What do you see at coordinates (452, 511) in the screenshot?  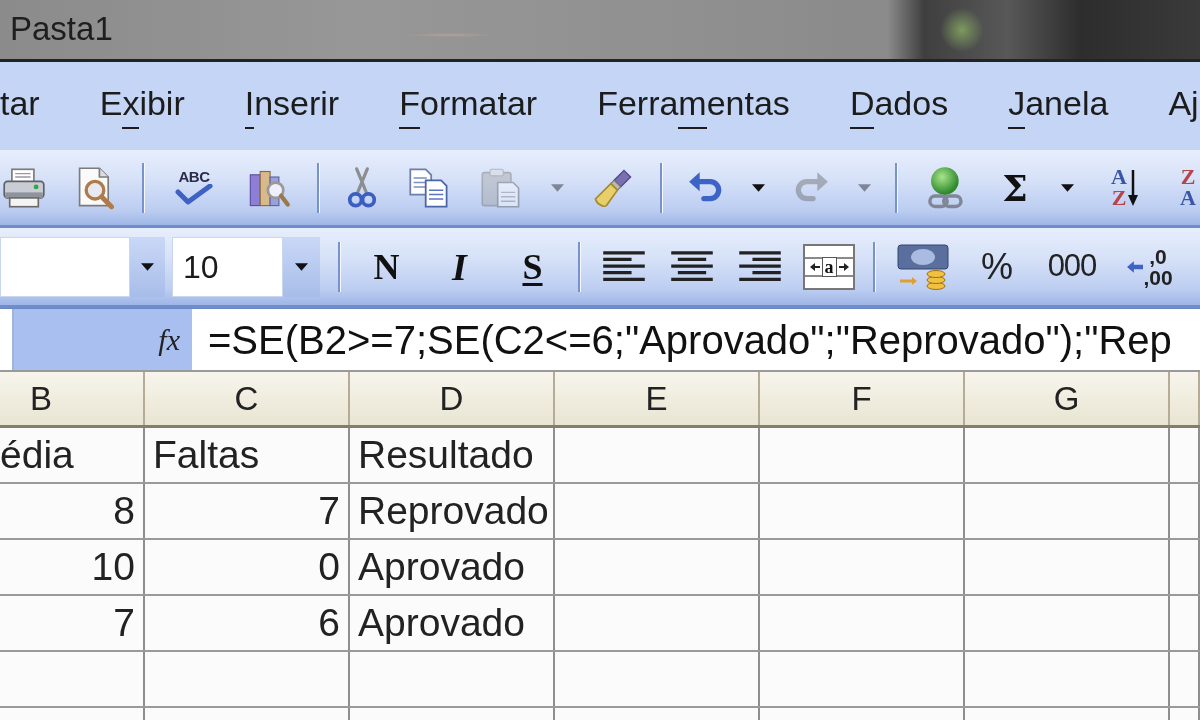 I see `table-cell: Reprovado` at bounding box center [452, 511].